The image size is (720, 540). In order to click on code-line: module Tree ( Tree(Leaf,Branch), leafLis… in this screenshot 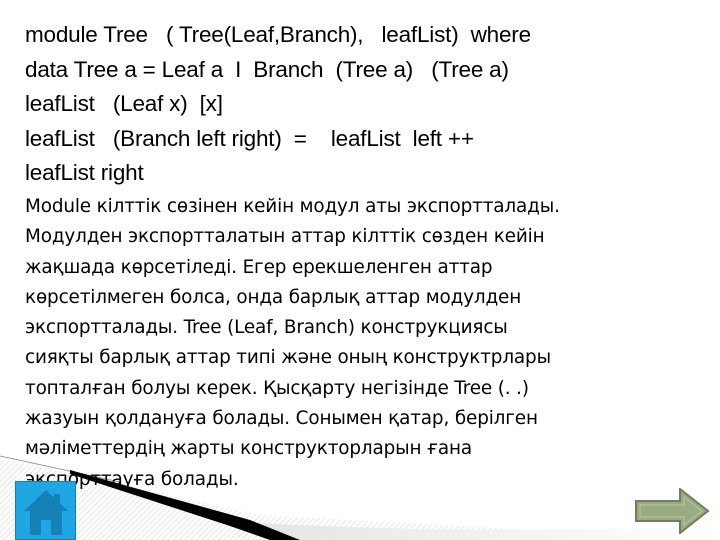, I will do `click(278, 34)`.